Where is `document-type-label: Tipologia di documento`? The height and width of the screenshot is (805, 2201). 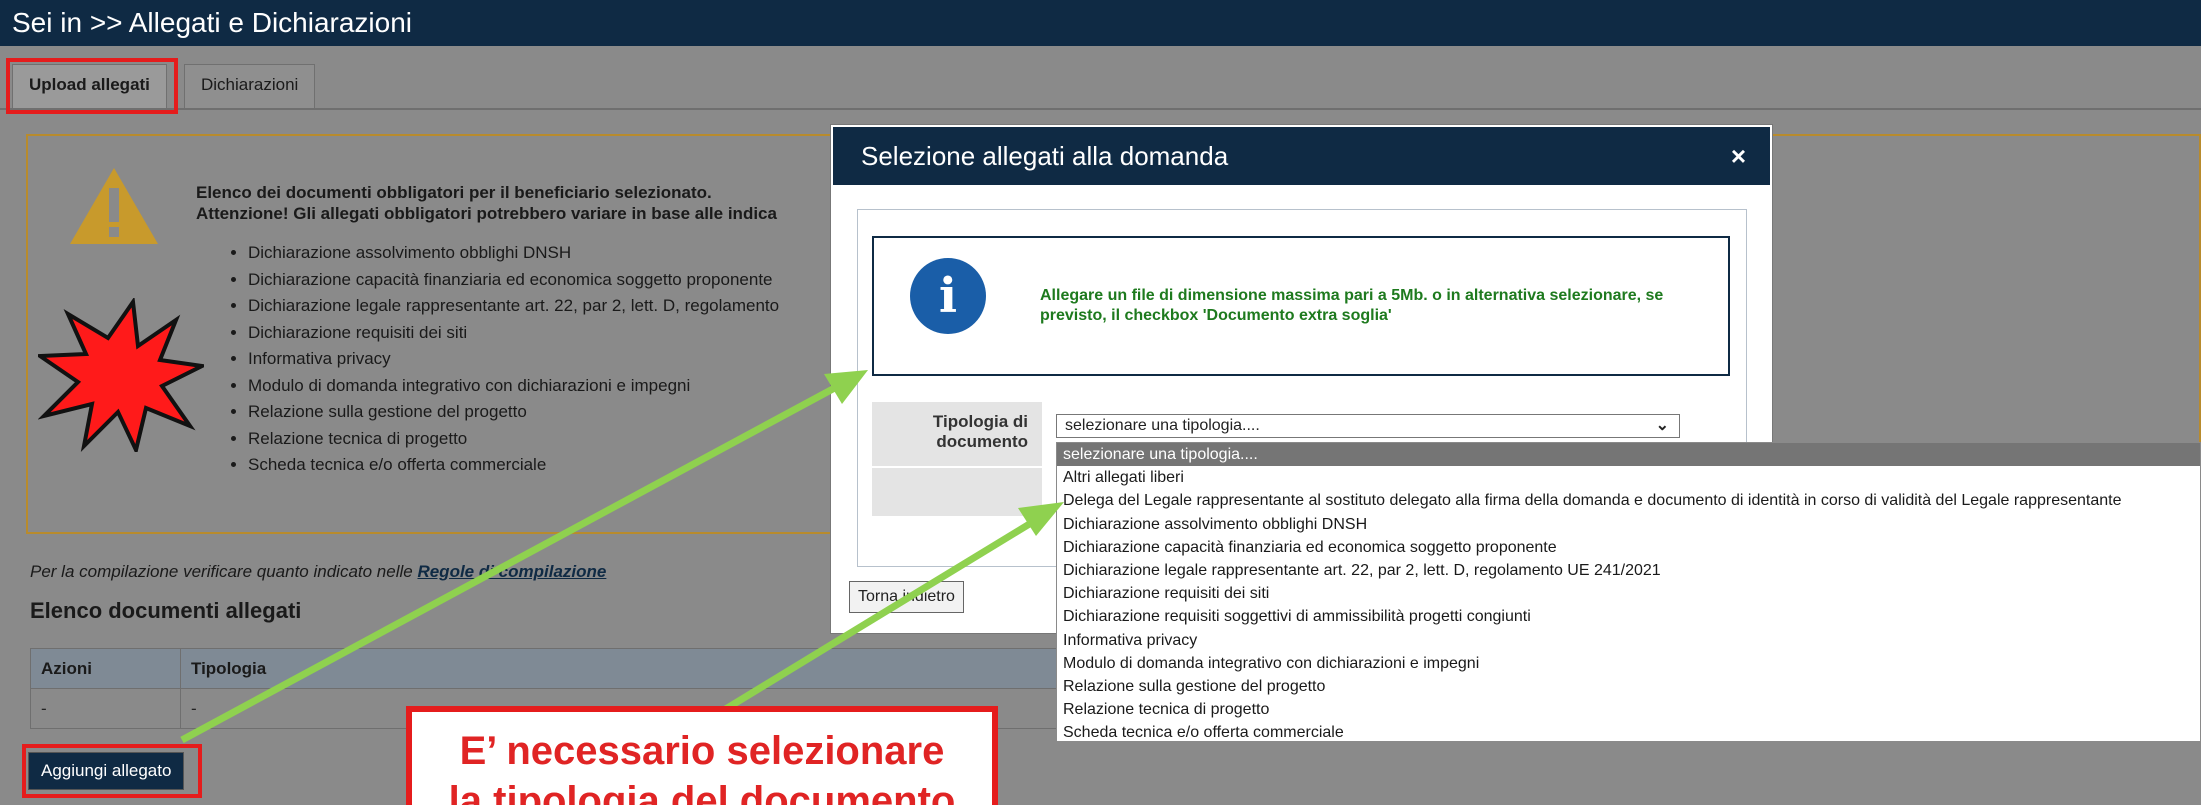
document-type-label: Tipologia di documento is located at coordinates (957, 434).